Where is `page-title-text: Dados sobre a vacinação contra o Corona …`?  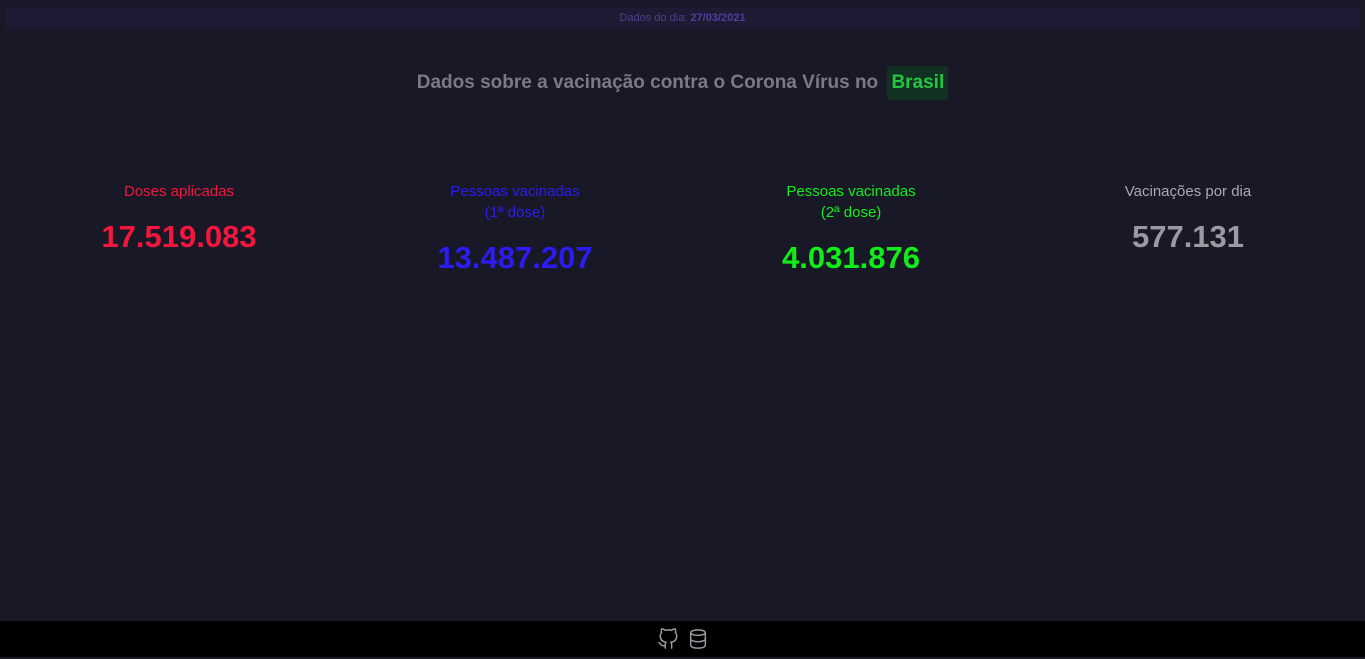
page-title-text: Dados sobre a vacinação contra o Corona … is located at coordinates (647, 82).